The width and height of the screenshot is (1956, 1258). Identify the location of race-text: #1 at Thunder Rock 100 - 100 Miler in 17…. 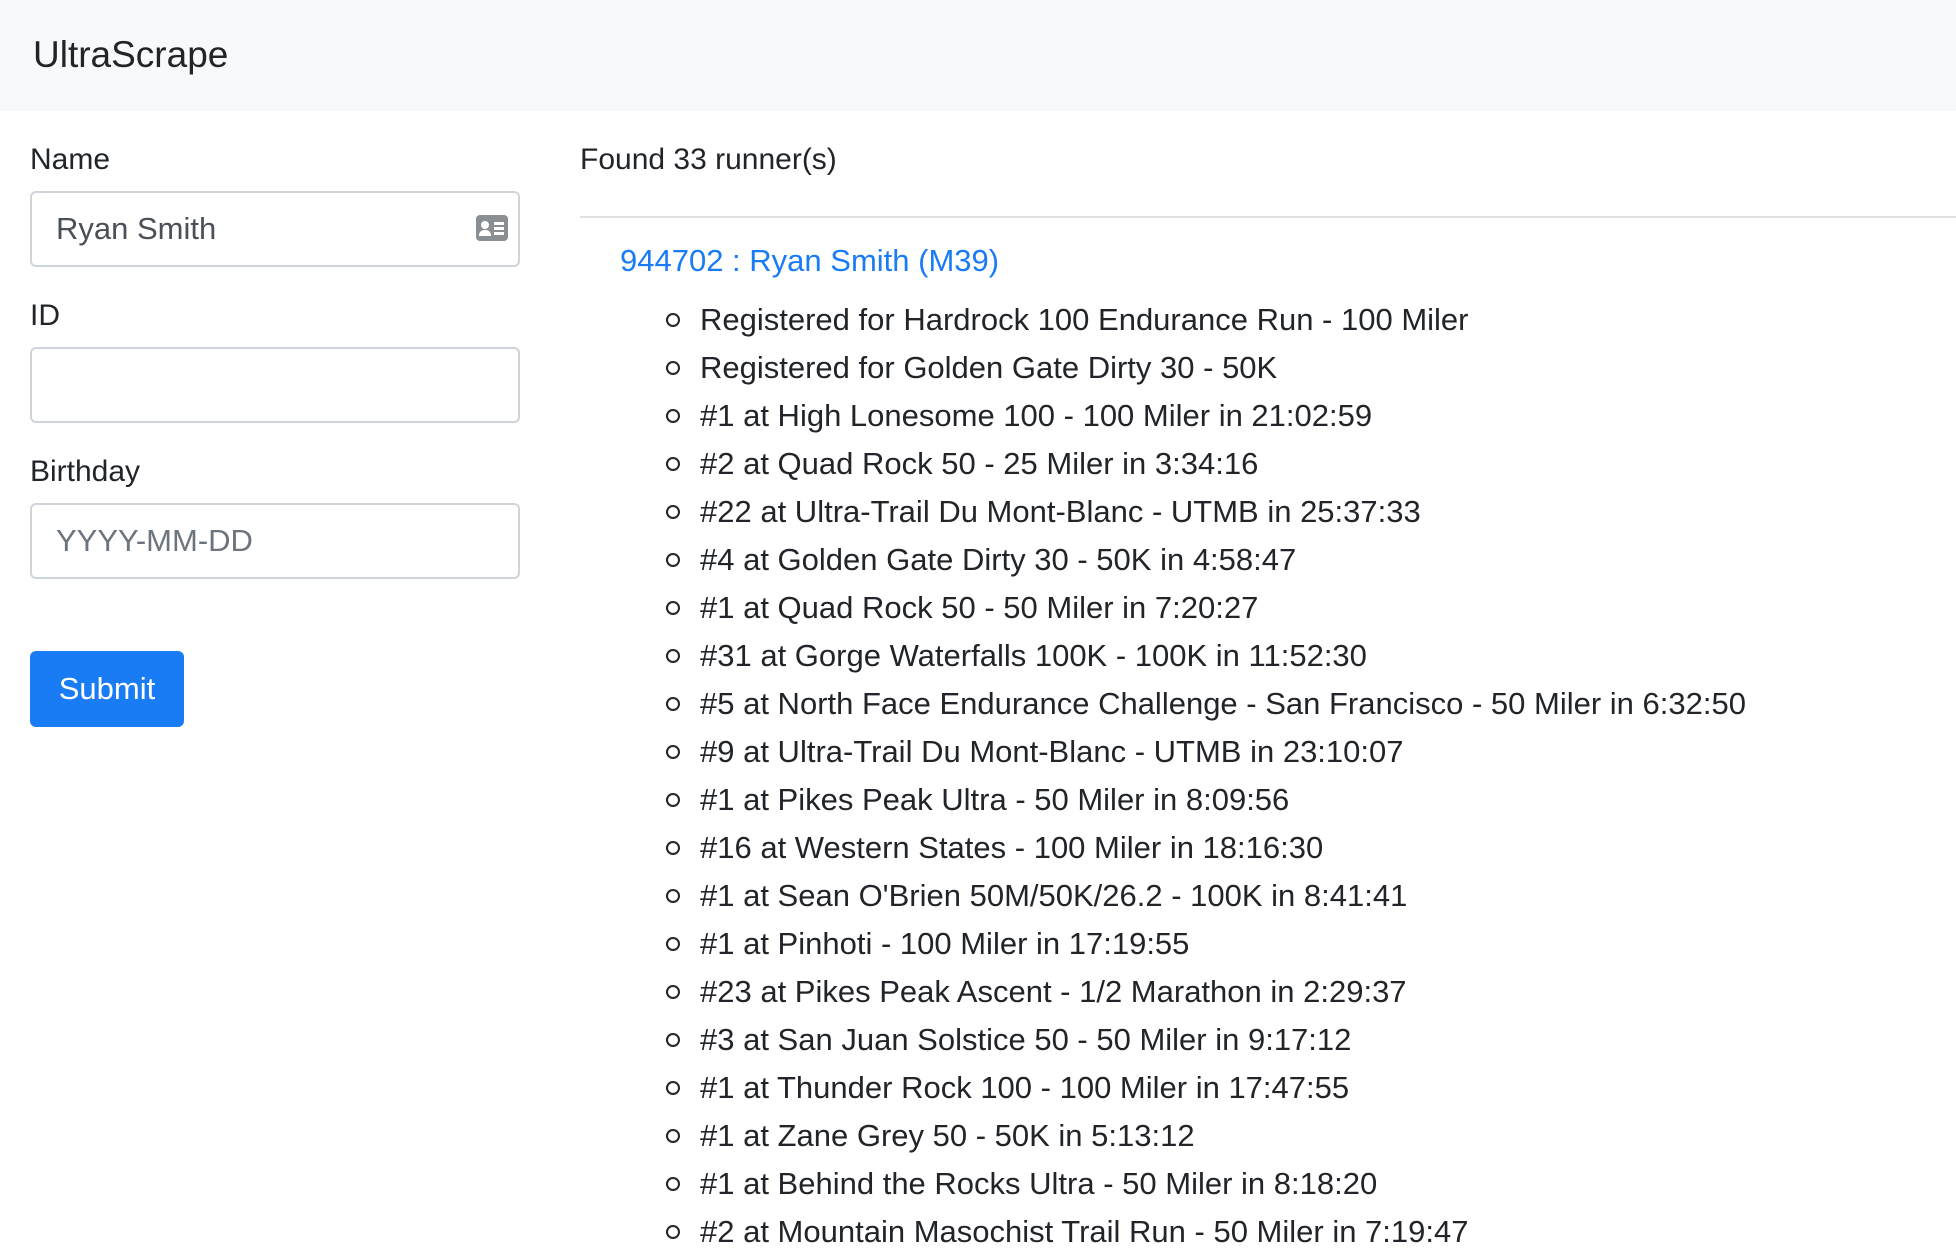
(1025, 1087).